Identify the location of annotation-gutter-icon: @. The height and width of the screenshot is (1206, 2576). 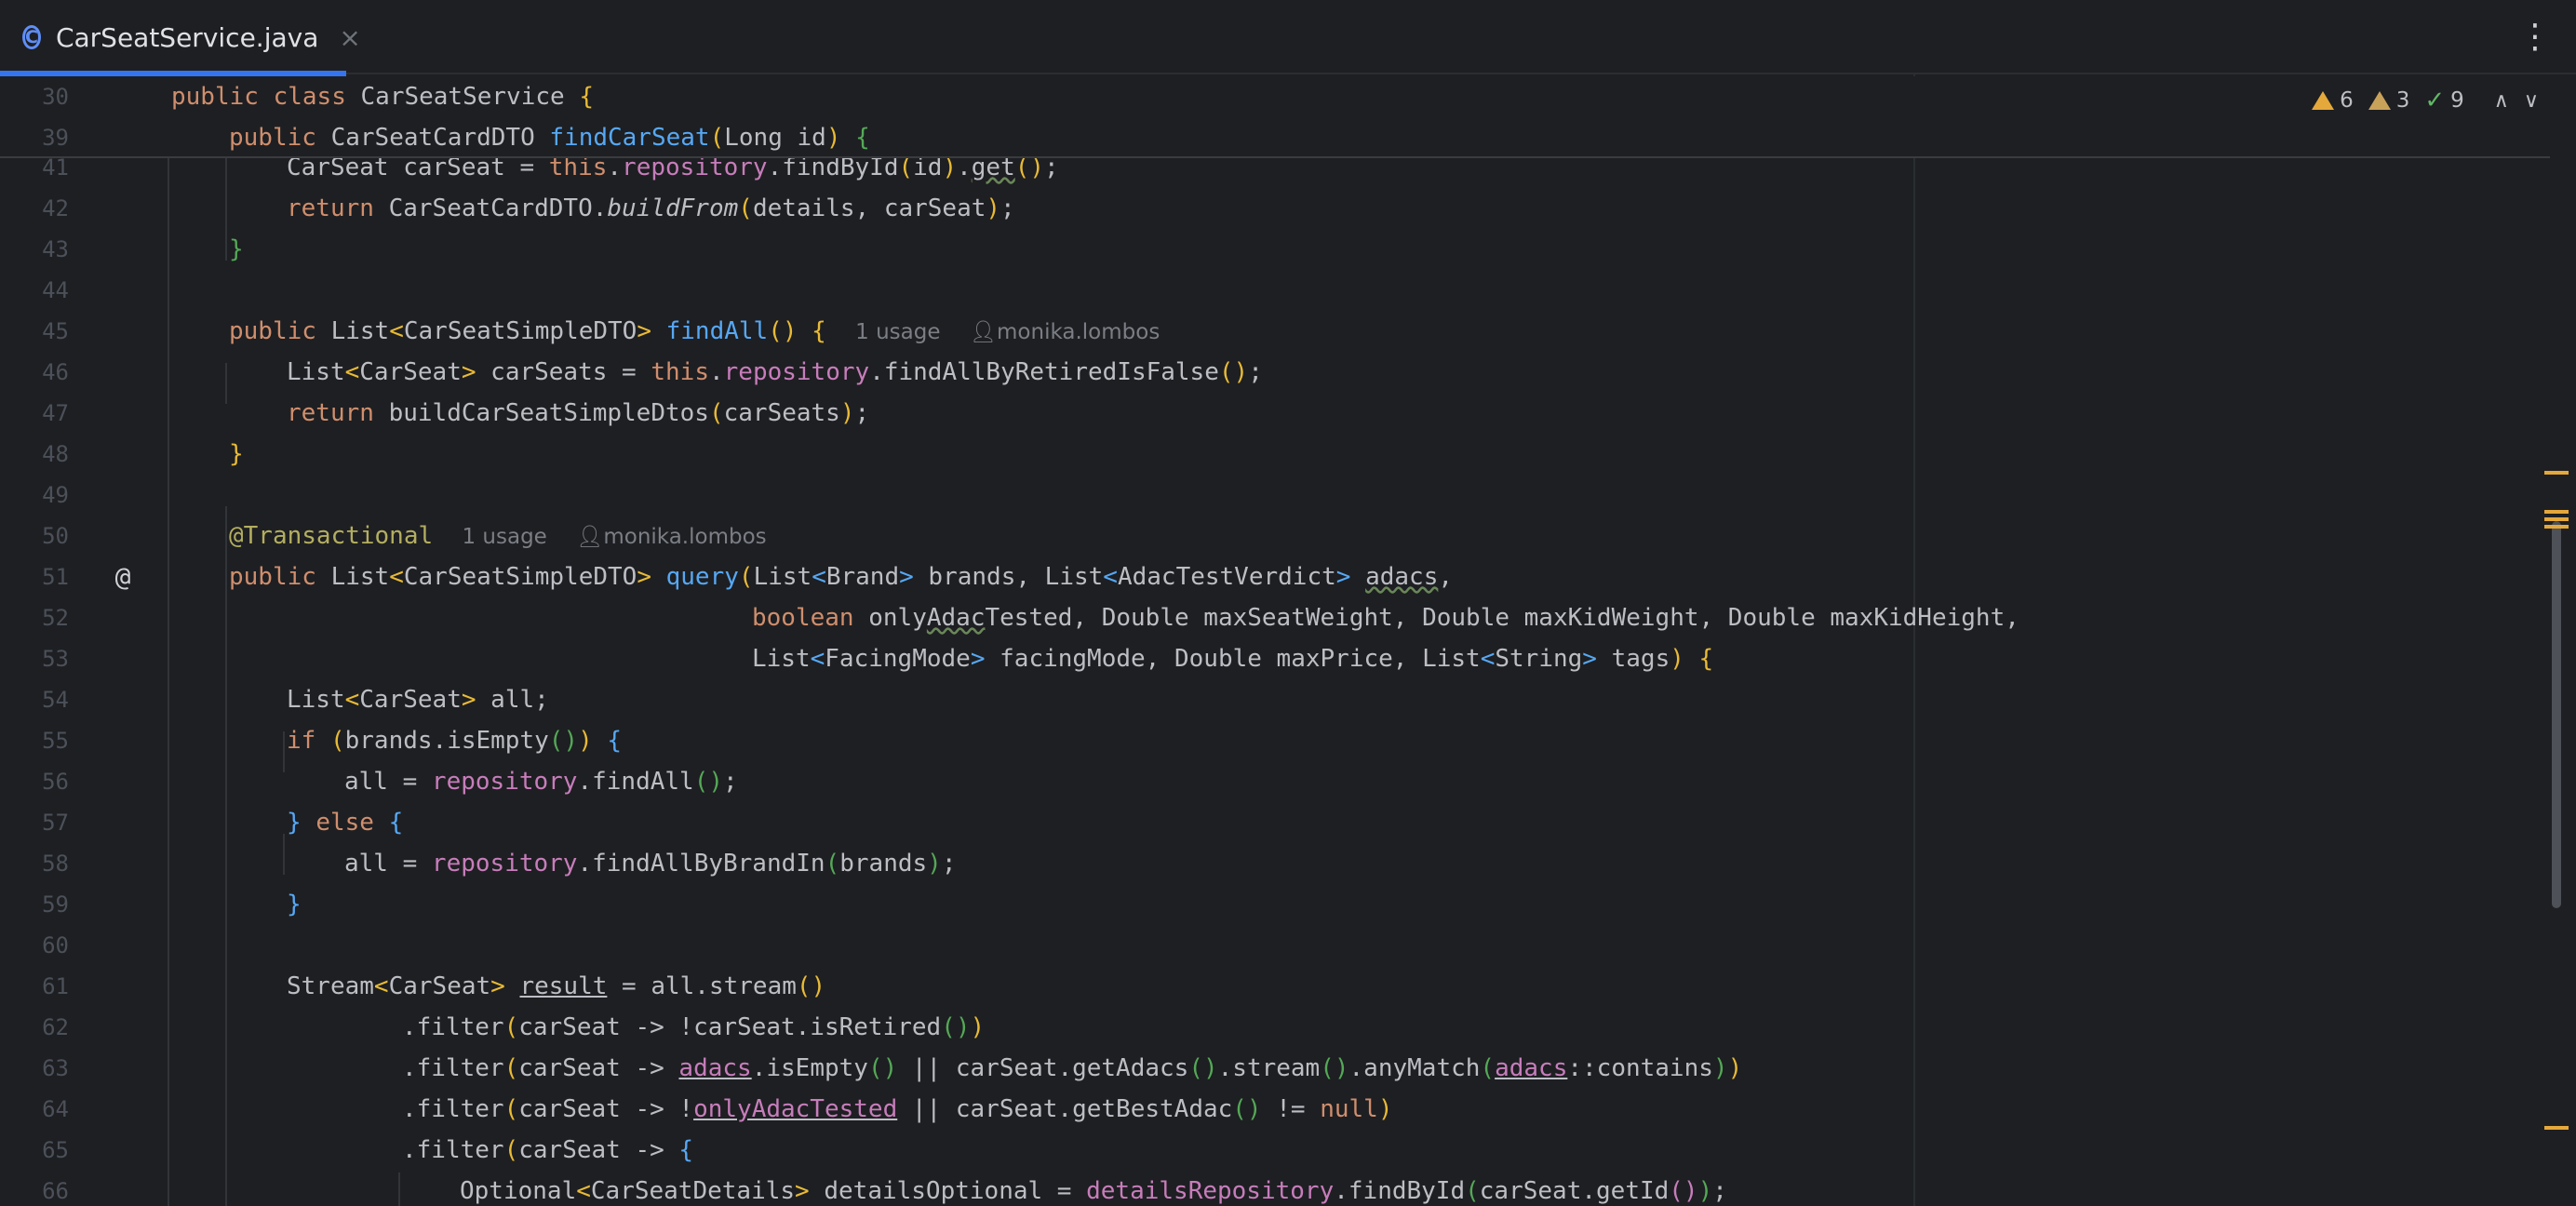
(123, 576).